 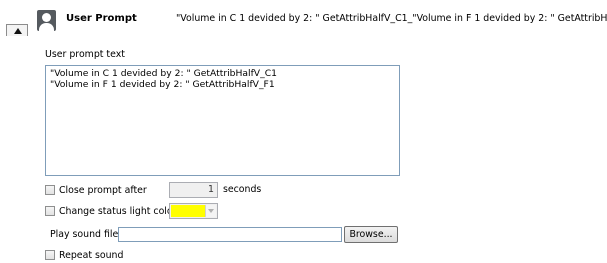 What do you see at coordinates (50, 190) in the screenshot?
I see `close-prompt-checkbox` at bounding box center [50, 190].